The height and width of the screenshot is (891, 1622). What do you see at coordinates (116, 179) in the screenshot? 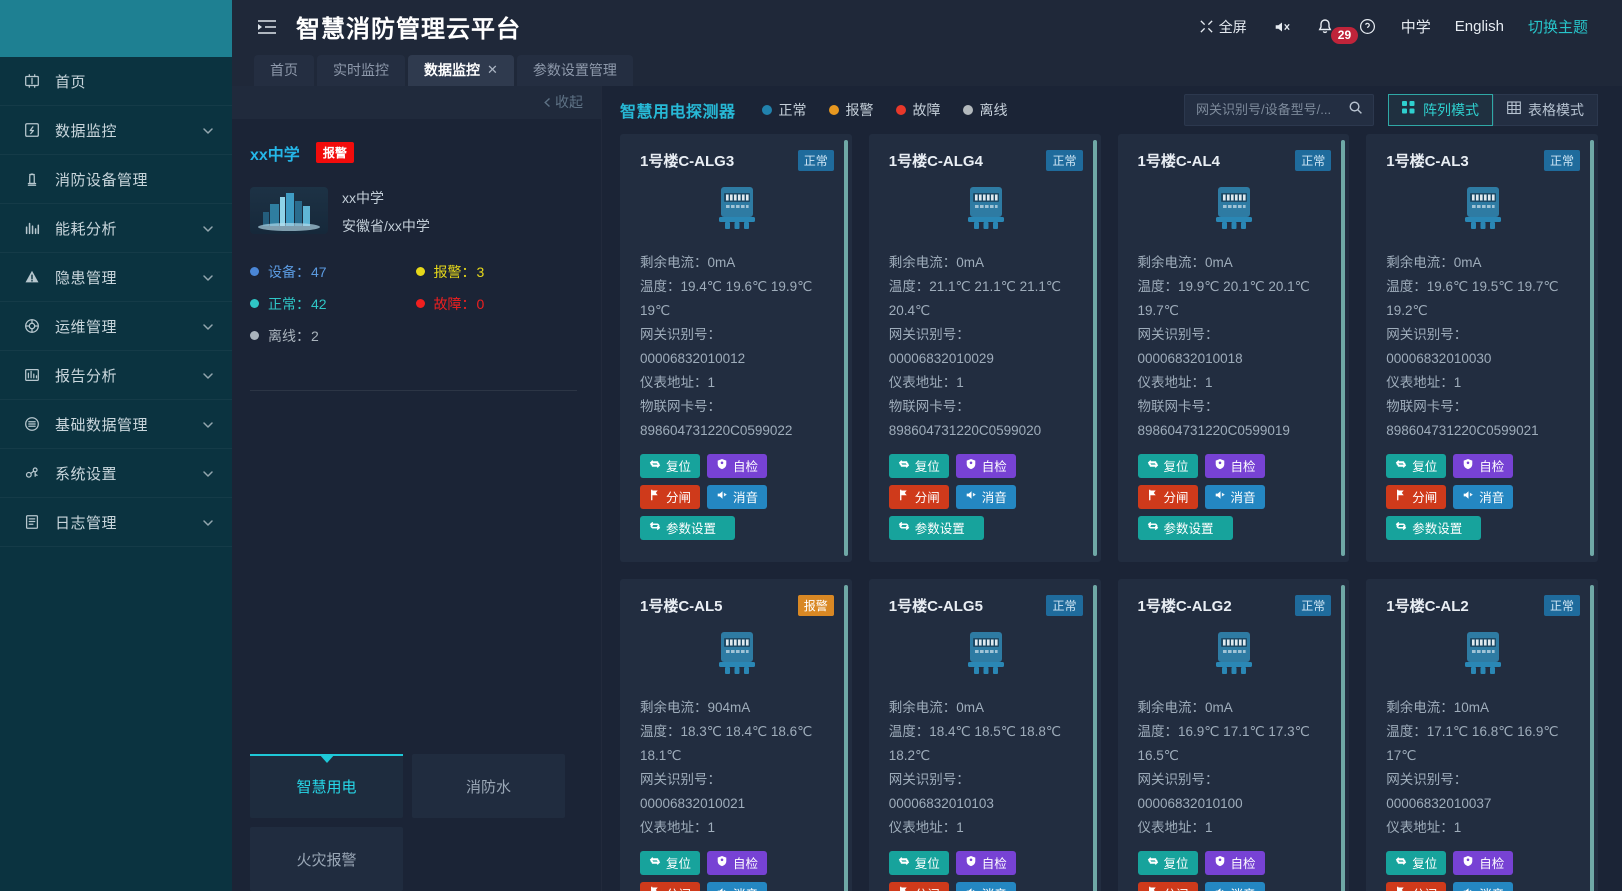
I see `sidebar-item-3: 消防设备管理` at bounding box center [116, 179].